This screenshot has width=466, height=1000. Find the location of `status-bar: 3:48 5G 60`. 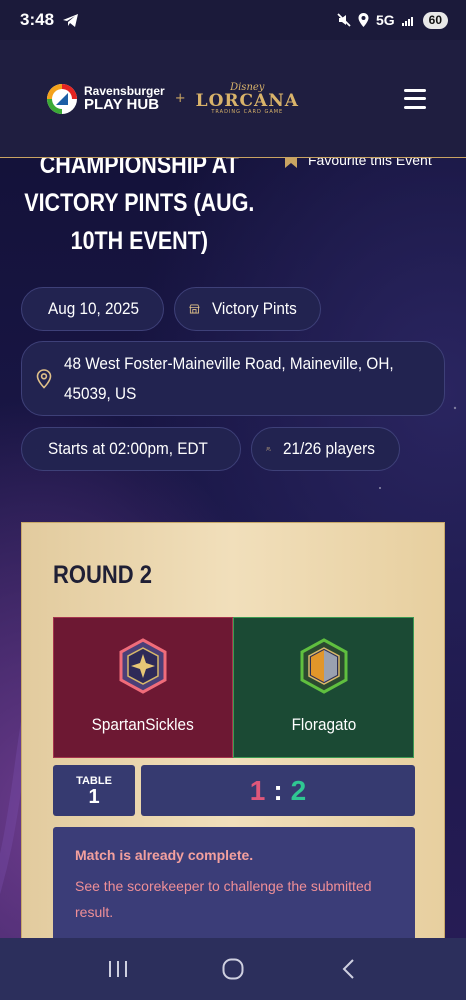

status-bar: 3:48 5G 60 is located at coordinates (233, 20).